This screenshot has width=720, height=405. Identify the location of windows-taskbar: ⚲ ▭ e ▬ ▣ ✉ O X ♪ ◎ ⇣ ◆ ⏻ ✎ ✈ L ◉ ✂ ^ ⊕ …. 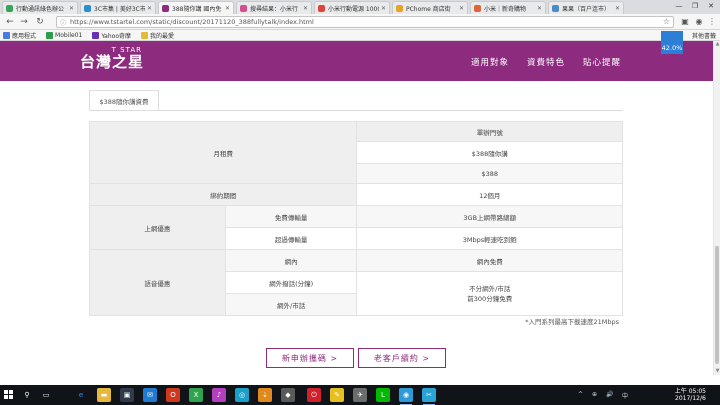
(360, 395).